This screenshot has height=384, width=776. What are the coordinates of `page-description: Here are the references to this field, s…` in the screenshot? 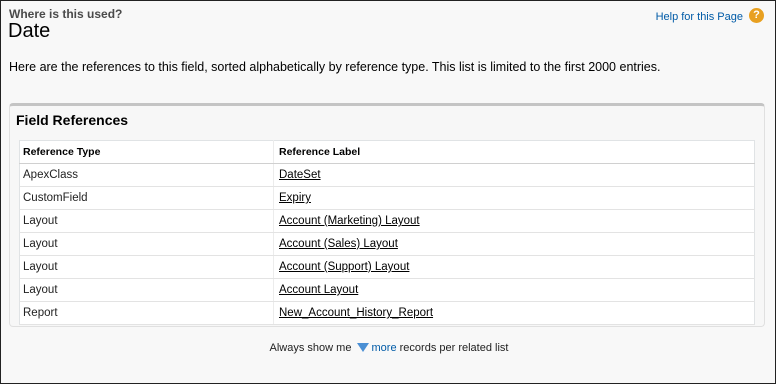 It's located at (335, 67).